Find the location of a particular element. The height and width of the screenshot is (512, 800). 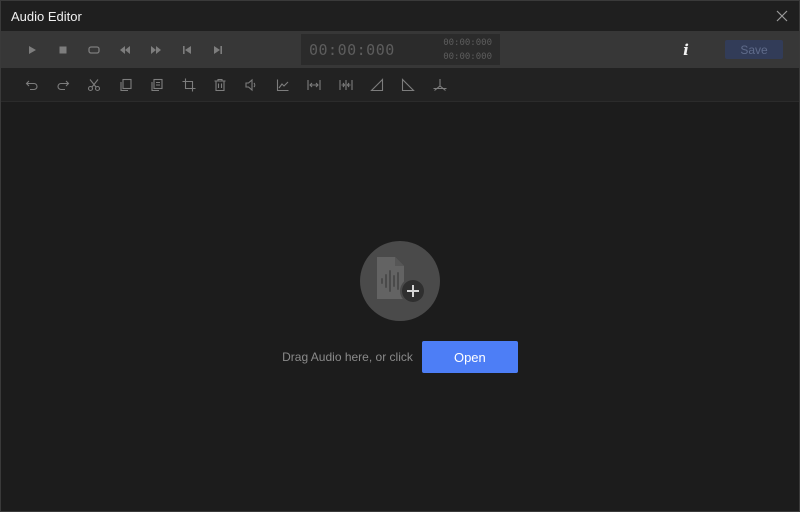

split-icon is located at coordinates (440, 84).